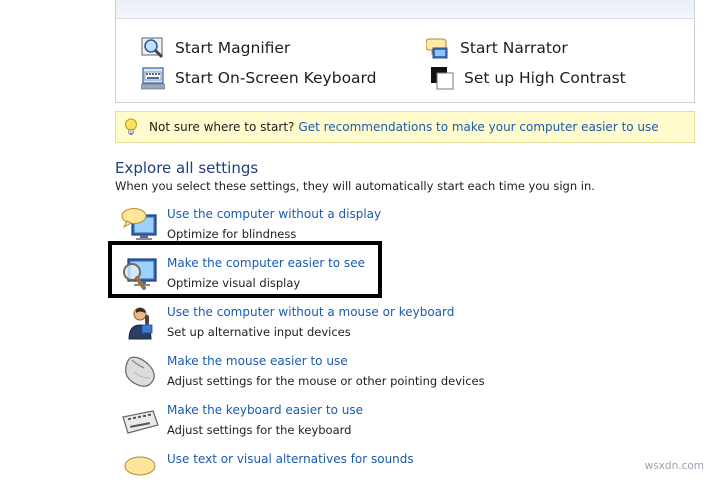  What do you see at coordinates (232, 234) in the screenshot?
I see `setting-without-display-sub: Optimize for blindness` at bounding box center [232, 234].